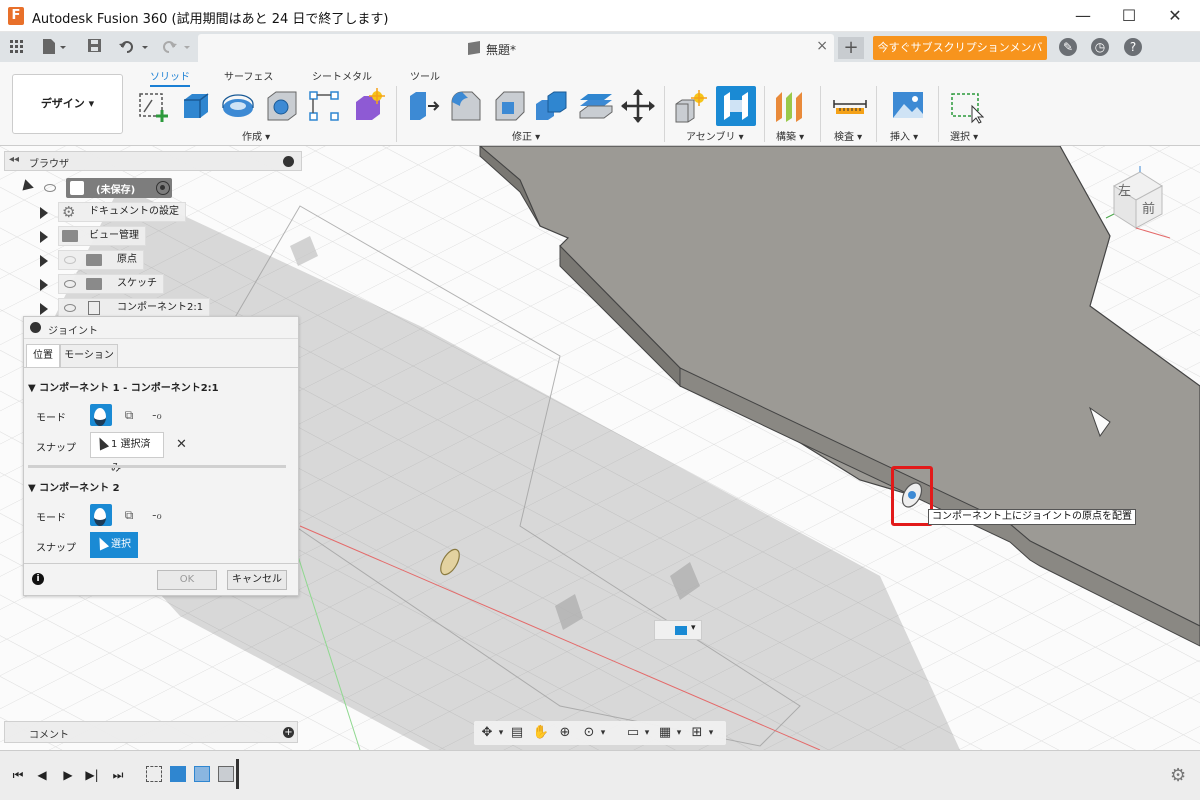  What do you see at coordinates (565, 733) in the screenshot?
I see `zoom-icon: ⊕` at bounding box center [565, 733].